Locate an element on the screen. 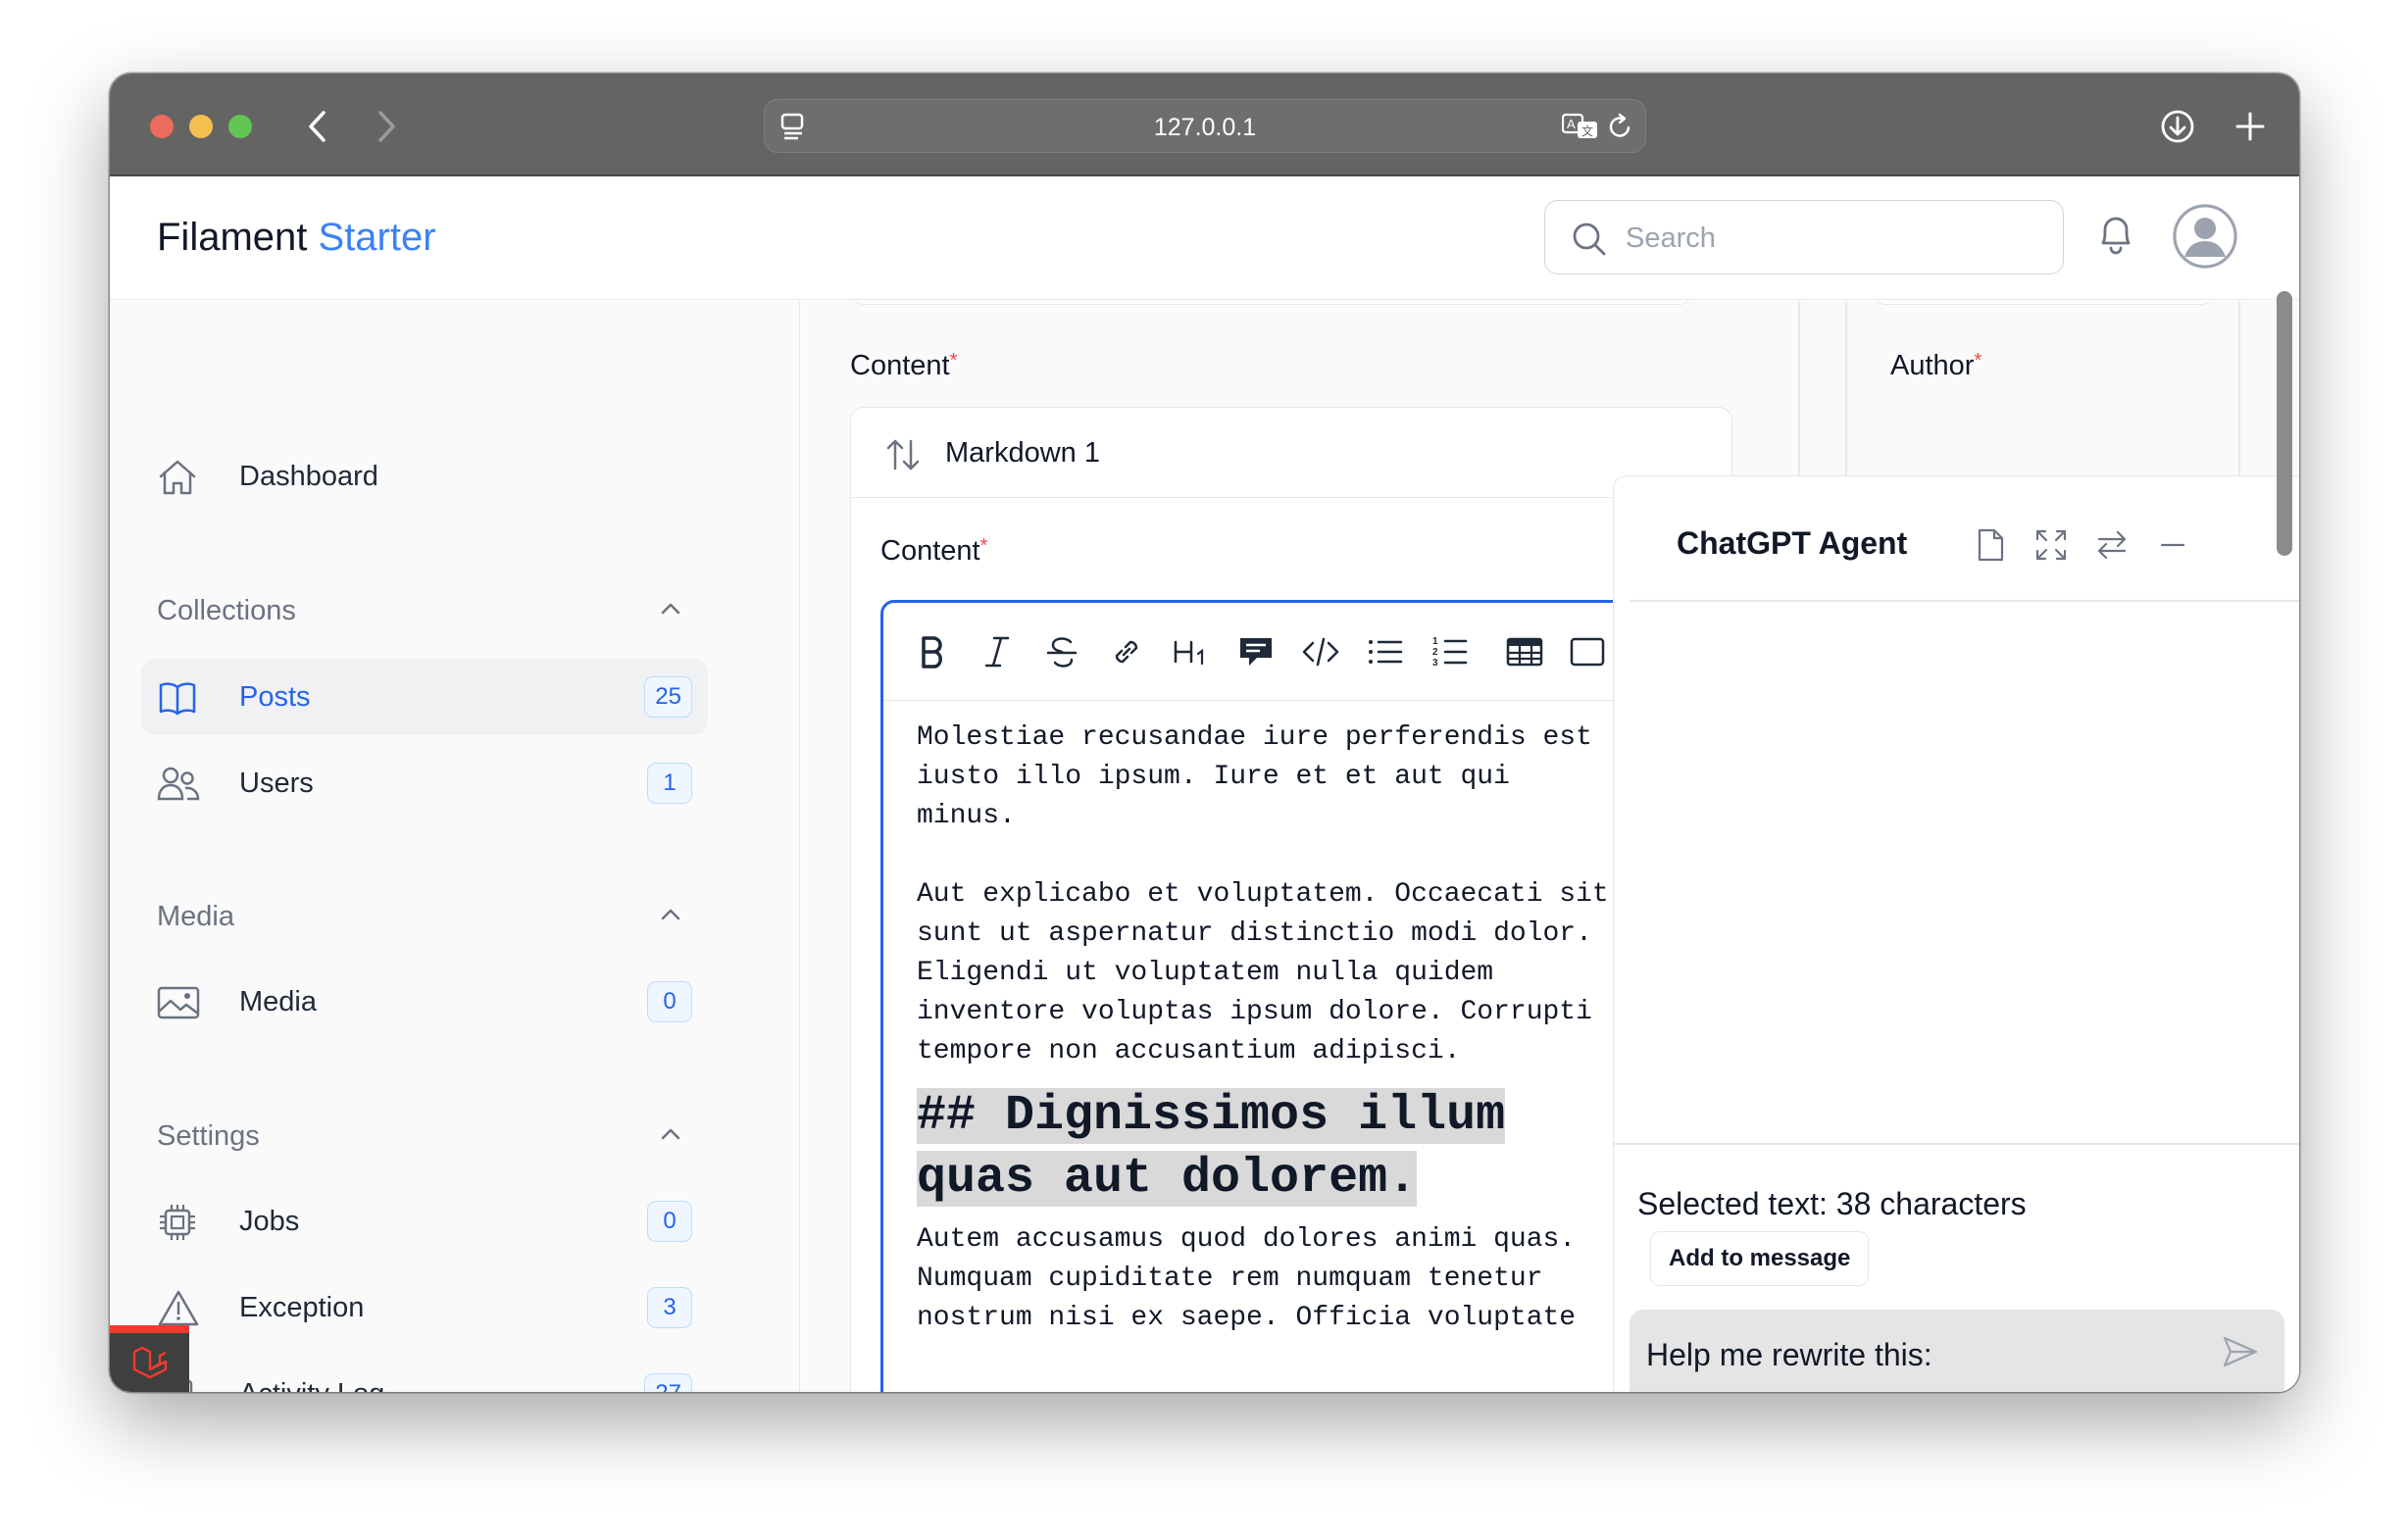  sidebar-item-label: Activity Log is located at coordinates (311, 1385).